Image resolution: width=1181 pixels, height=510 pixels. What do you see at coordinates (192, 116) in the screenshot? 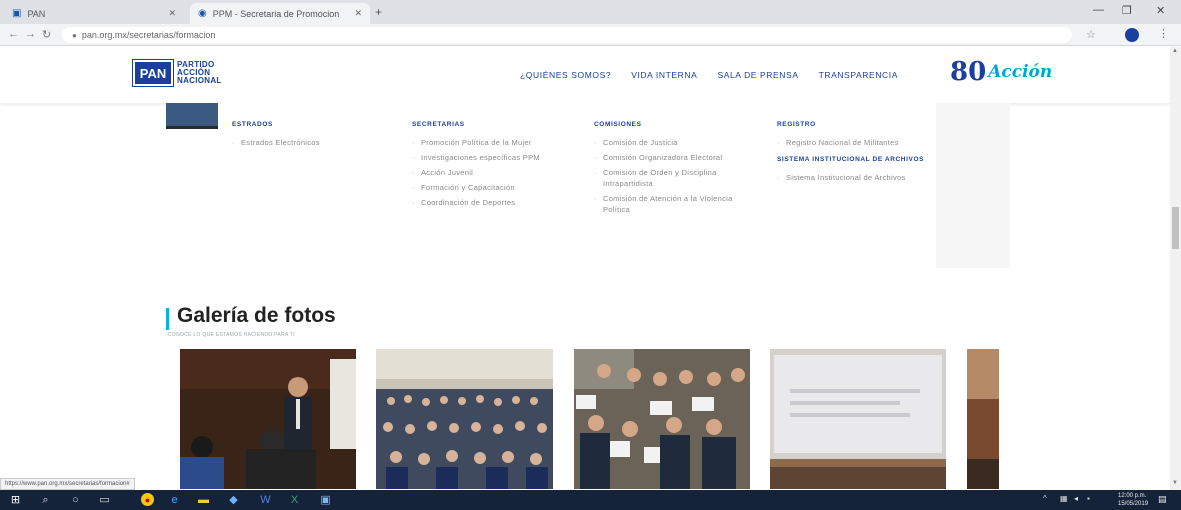
I see `dropdown-thumbnail-image` at bounding box center [192, 116].